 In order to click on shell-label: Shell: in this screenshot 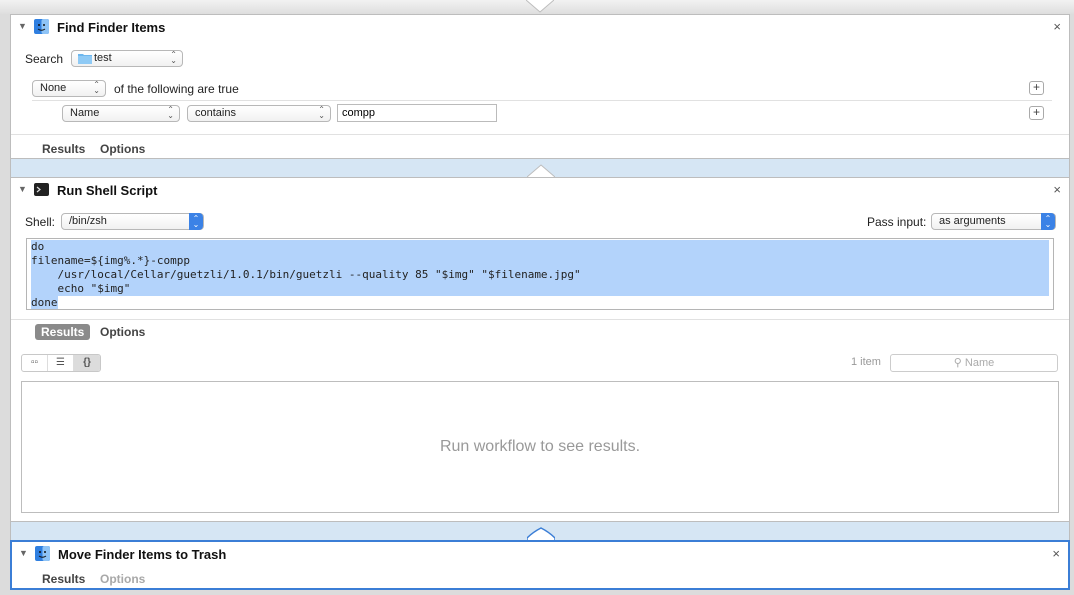, I will do `click(40, 222)`.